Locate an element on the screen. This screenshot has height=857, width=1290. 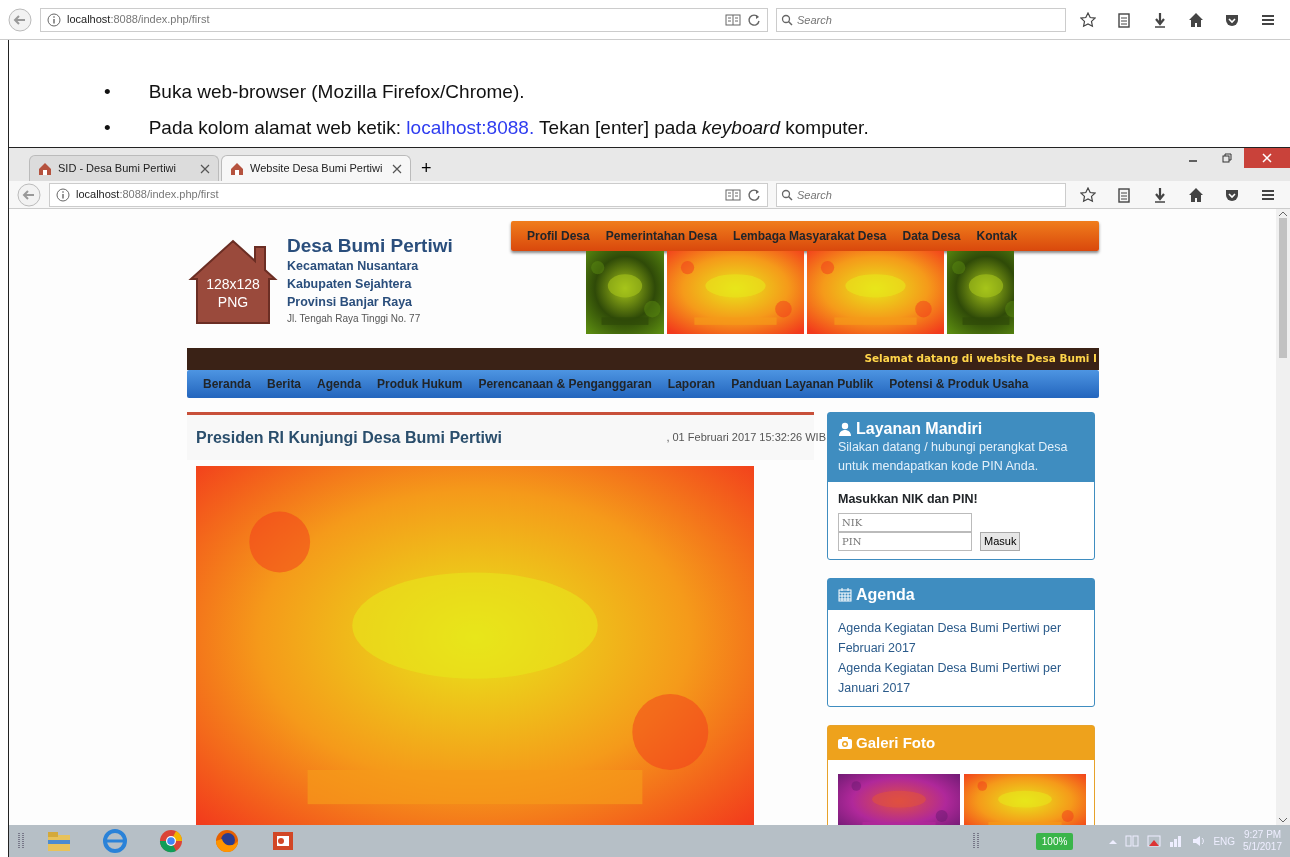
instruction-text: Pada kolom alamat web ketik: localhost:8088. Tekan [enter] pada keyboard komputer. is located at coordinates (508, 128).